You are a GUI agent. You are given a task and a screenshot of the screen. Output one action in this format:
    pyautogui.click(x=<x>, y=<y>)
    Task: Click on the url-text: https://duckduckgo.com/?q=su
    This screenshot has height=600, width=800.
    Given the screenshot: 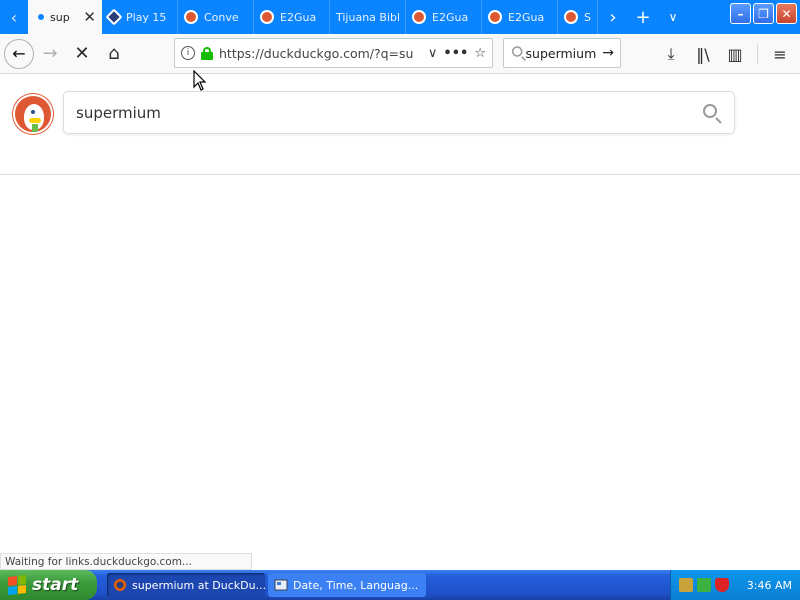 What is the action you would take?
    pyautogui.click(x=320, y=53)
    